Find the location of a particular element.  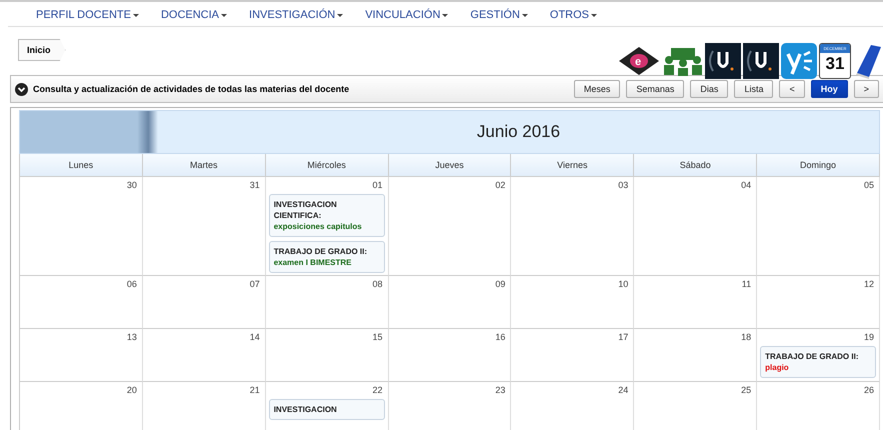

day-number: 10 is located at coordinates (623, 284).